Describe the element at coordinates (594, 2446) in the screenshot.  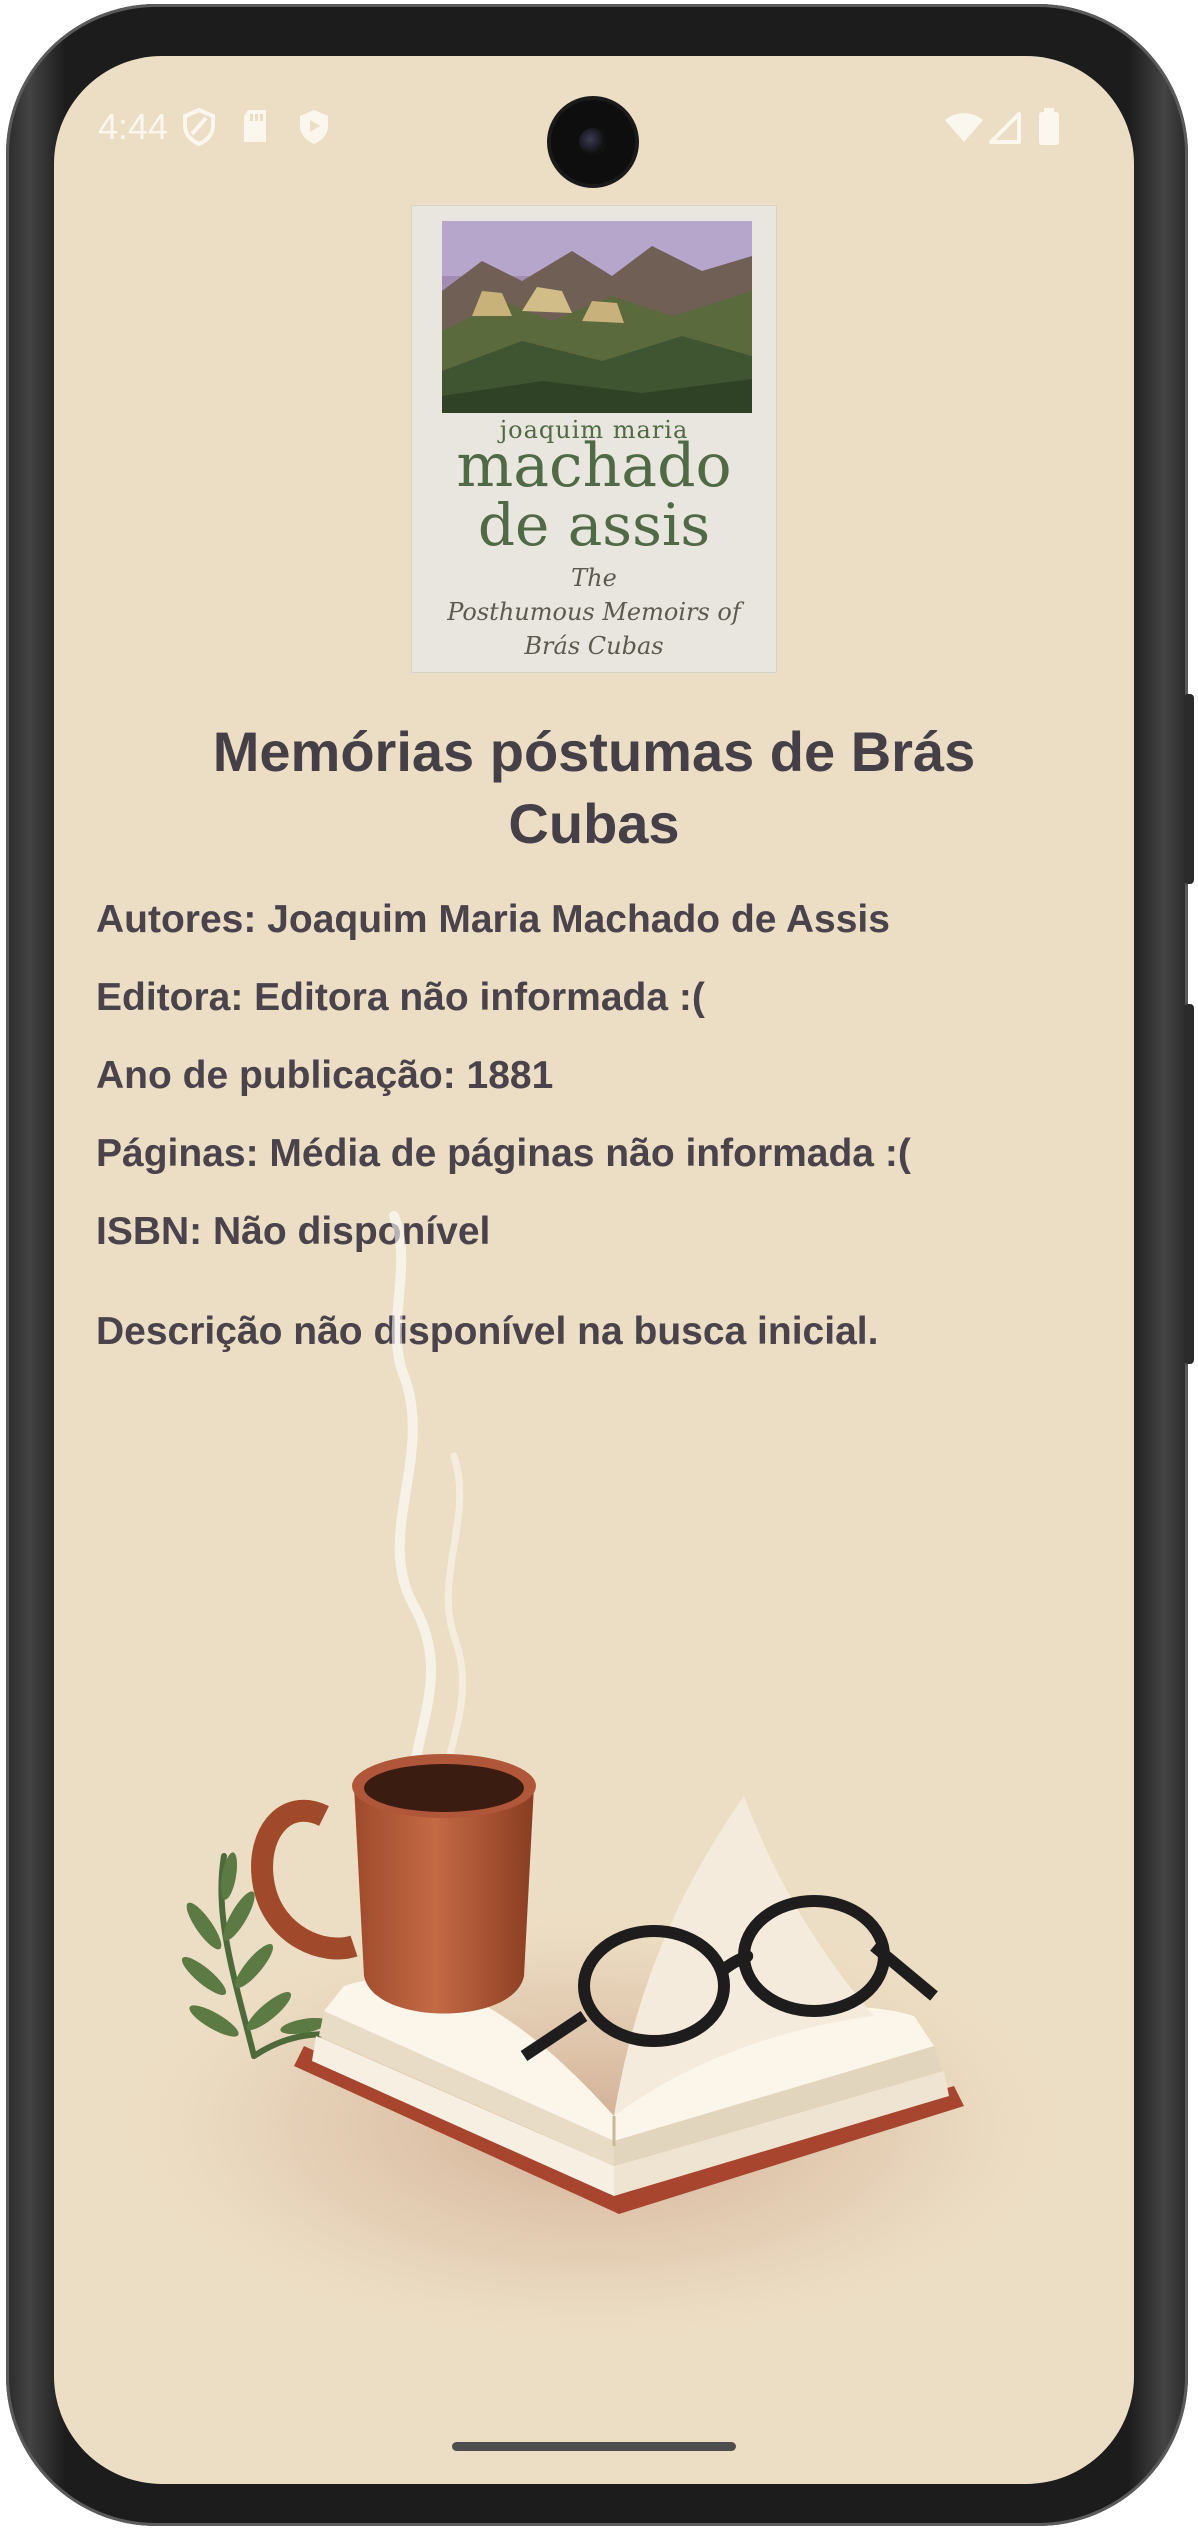
I see `home-gesture-bar` at that location.